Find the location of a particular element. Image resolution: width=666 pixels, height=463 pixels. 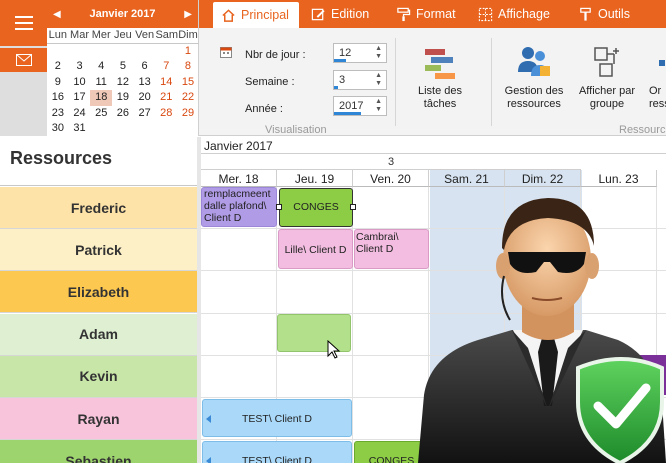

ribbon-separator is located at coordinates (395, 82).